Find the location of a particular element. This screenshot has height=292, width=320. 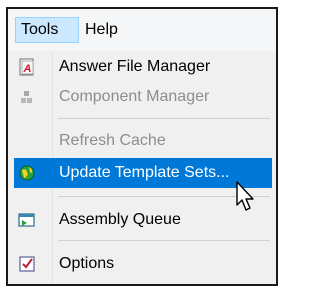

answer-file-icon: A is located at coordinates (26, 67).